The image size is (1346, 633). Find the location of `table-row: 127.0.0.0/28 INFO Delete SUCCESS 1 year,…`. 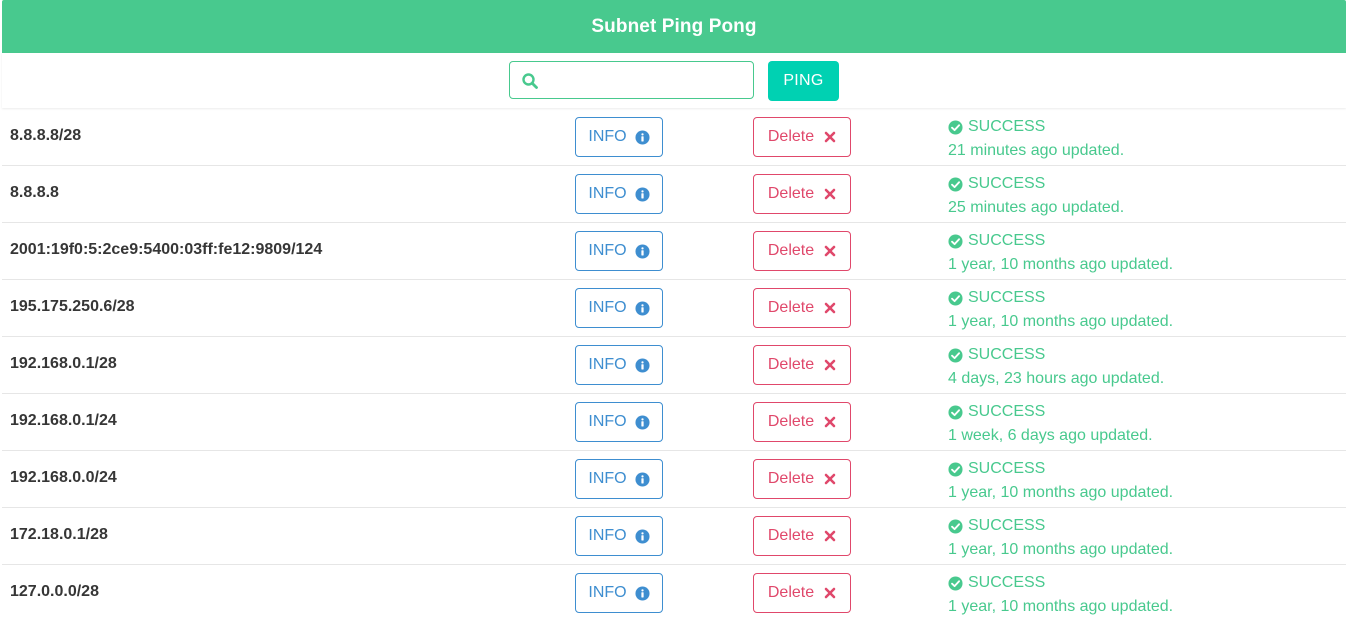

table-row: 127.0.0.0/28 INFO Delete SUCCESS 1 year,… is located at coordinates (674, 593).